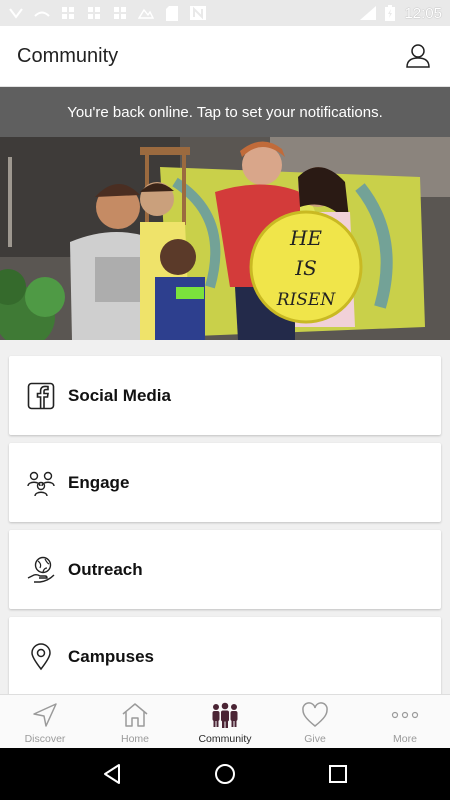  I want to click on profile-button, so click(418, 56).